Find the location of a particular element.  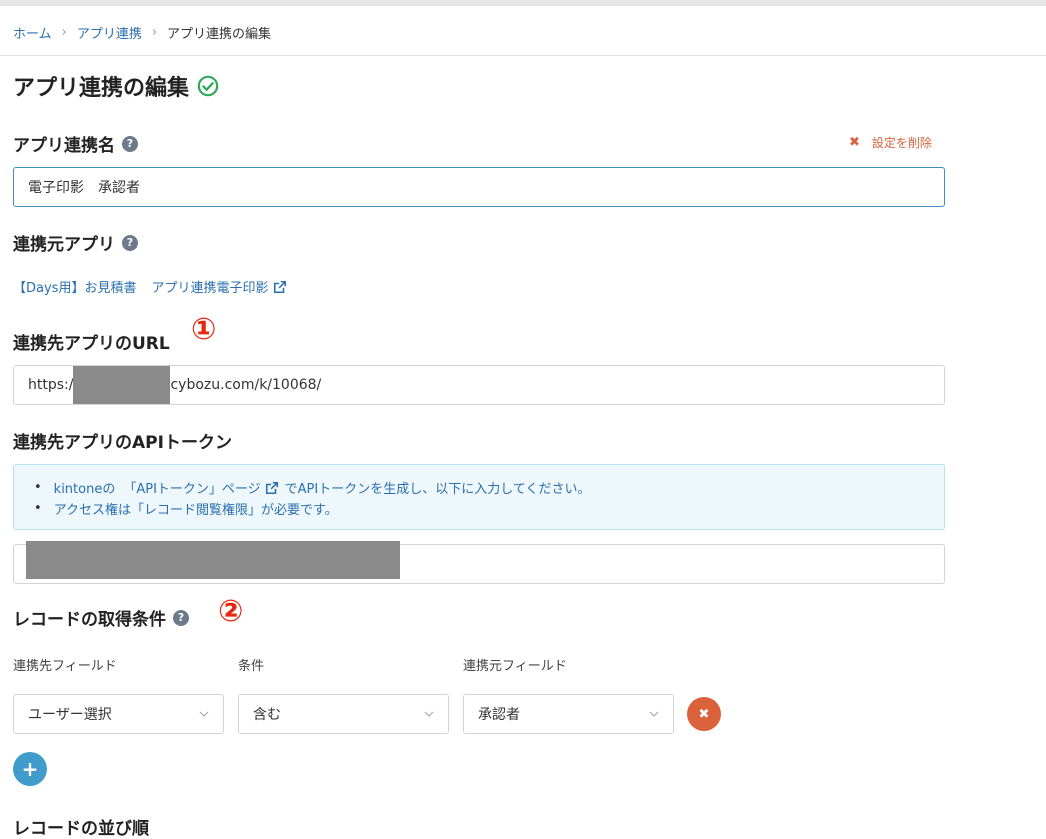

breadcrumb-home: ホーム is located at coordinates (32, 32).